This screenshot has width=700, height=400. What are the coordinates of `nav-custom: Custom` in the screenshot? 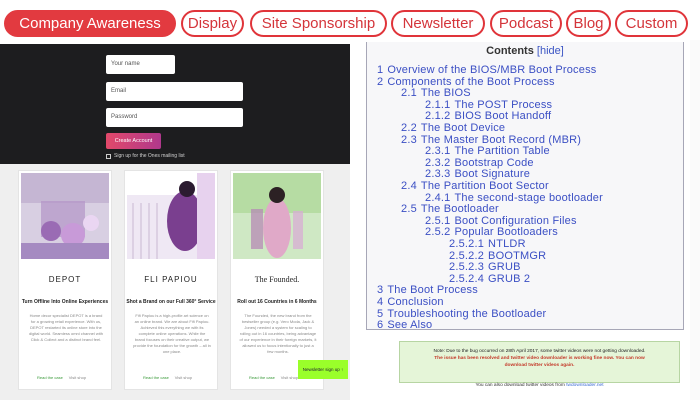 It's located at (651, 23).